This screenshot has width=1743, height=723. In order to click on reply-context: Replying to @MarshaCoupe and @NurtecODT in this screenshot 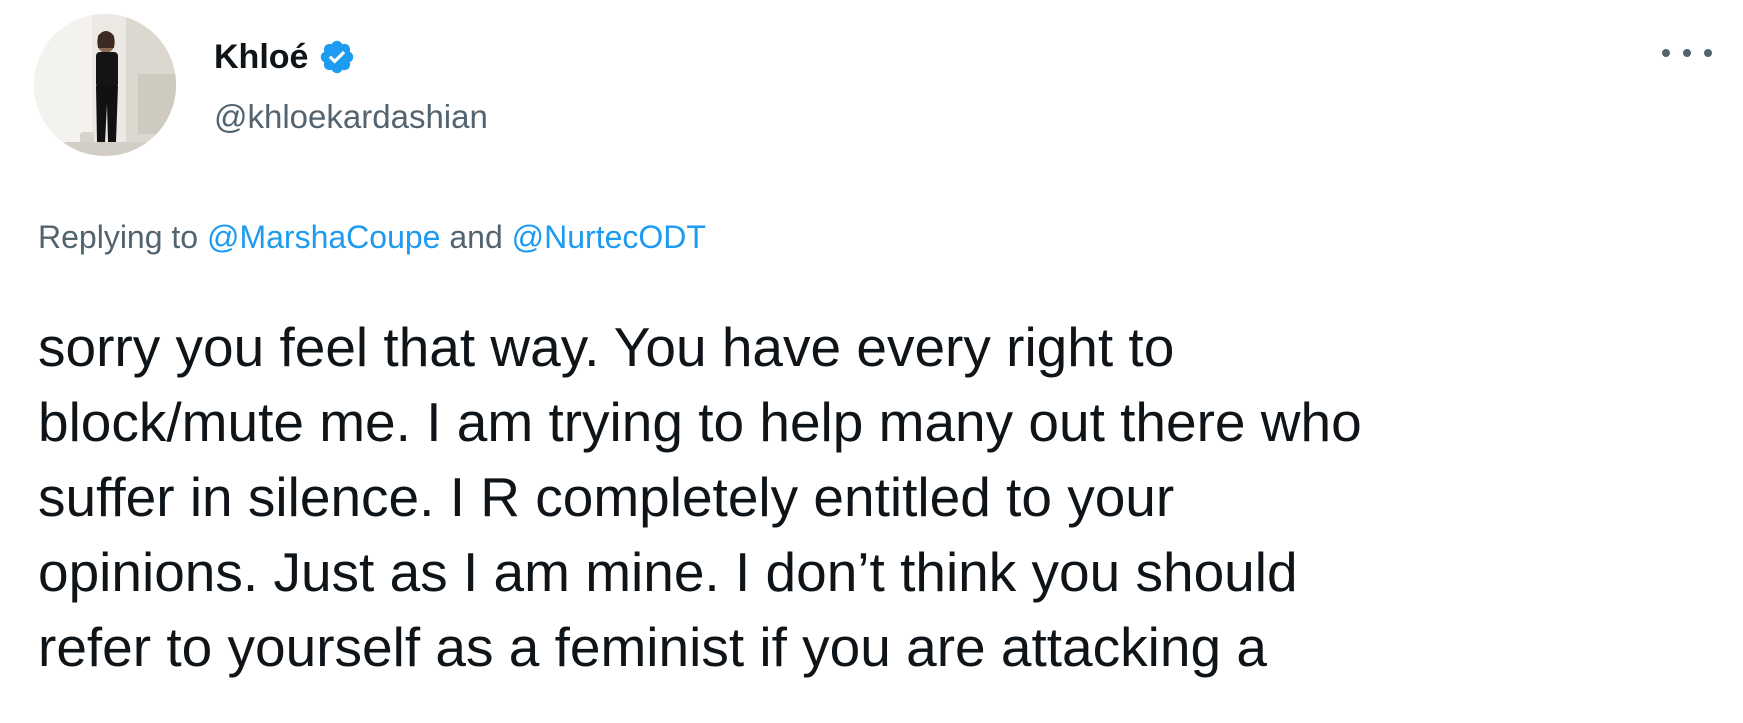, I will do `click(372, 237)`.